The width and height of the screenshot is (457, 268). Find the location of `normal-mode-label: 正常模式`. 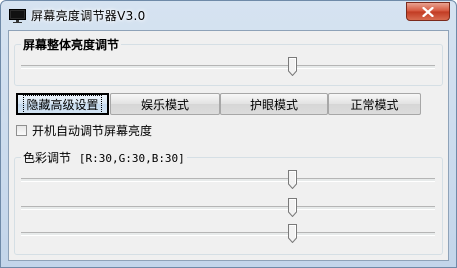

normal-mode-label: 正常模式 is located at coordinates (374, 104).